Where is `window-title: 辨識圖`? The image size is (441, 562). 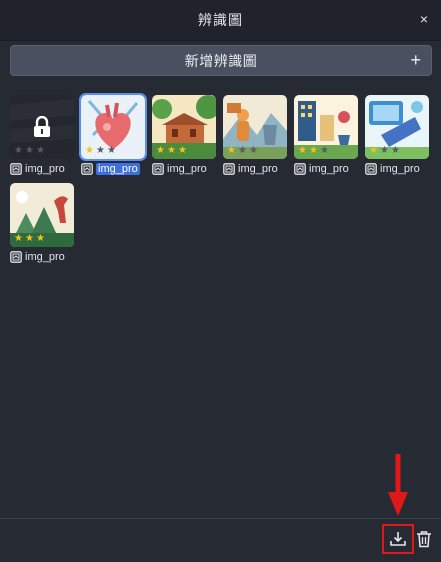 window-title: 辨識圖 is located at coordinates (220, 20).